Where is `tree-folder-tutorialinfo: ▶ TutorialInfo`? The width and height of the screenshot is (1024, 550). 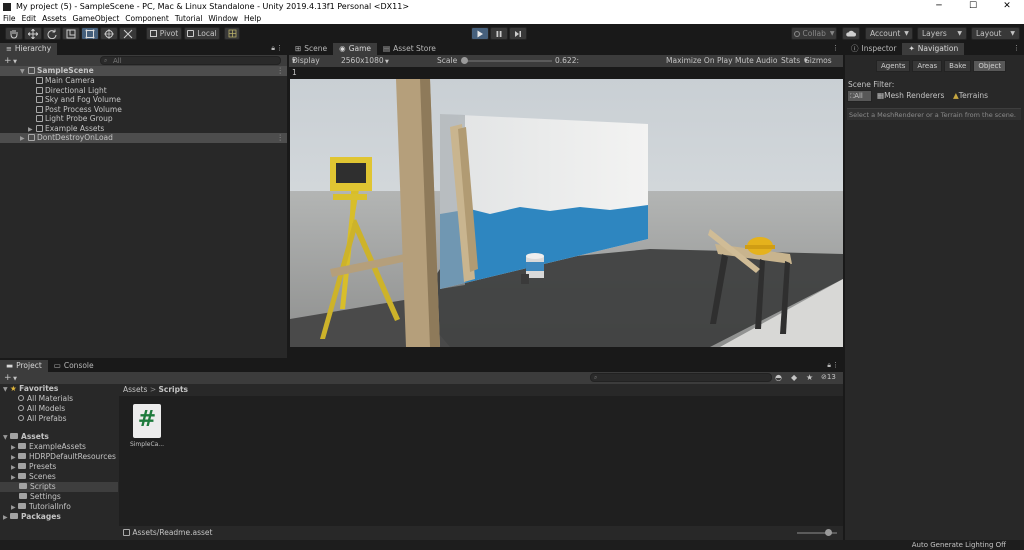 tree-folder-tutorialinfo: ▶ TutorialInfo is located at coordinates (59, 507).